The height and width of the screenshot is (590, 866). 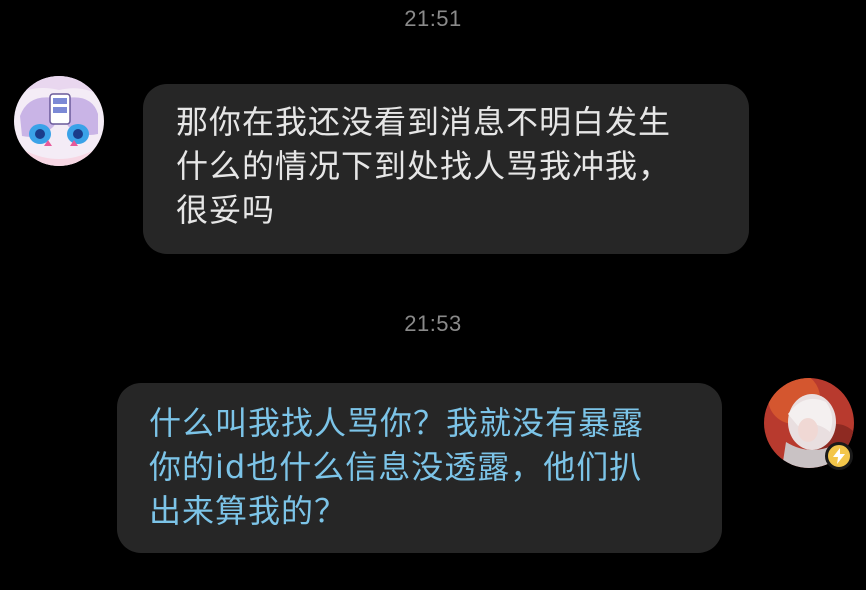 I want to click on lightning-badge-icon, so click(x=839, y=456).